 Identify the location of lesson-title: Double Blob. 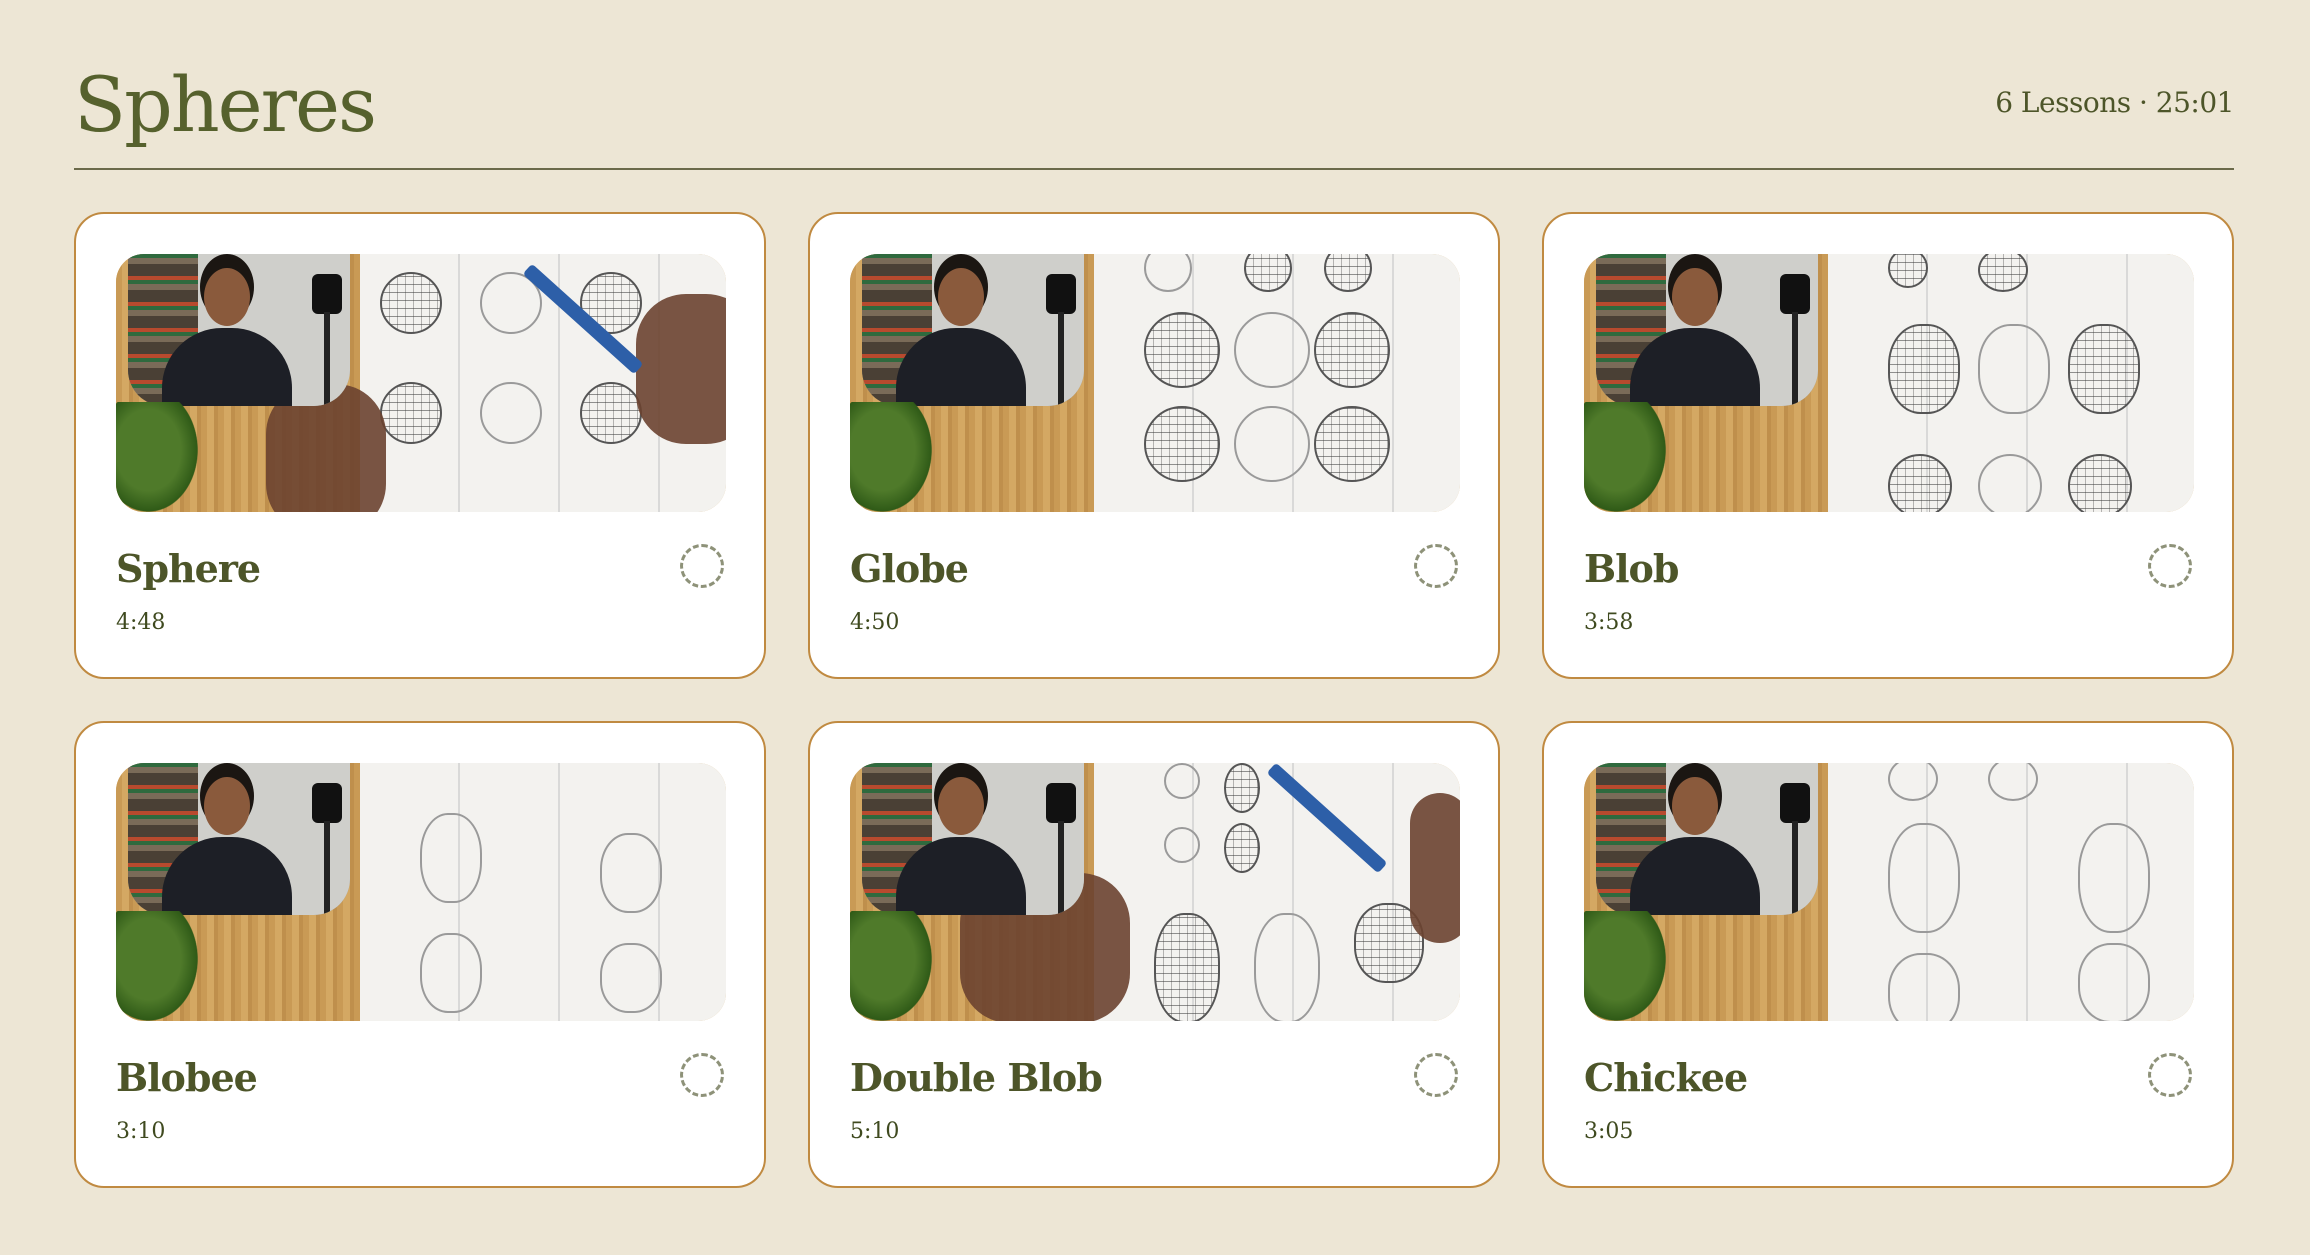
(976, 1077).